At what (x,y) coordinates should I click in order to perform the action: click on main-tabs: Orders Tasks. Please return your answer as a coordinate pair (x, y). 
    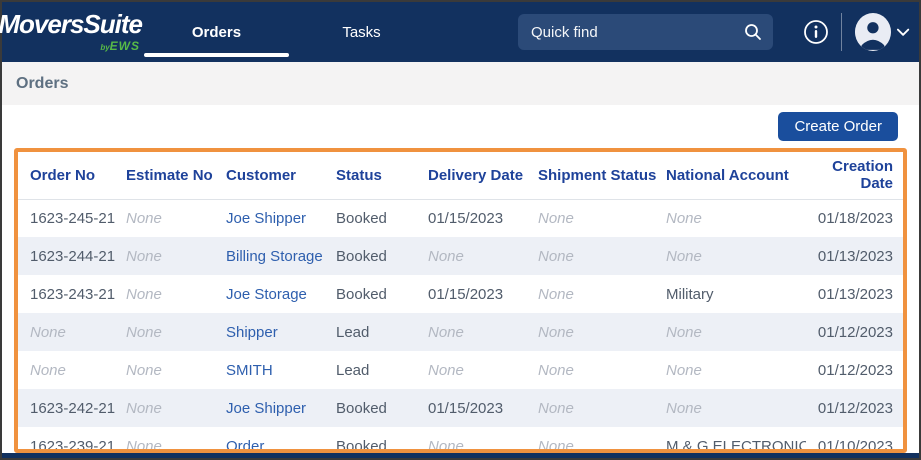
    Looking at the image, I should click on (289, 32).